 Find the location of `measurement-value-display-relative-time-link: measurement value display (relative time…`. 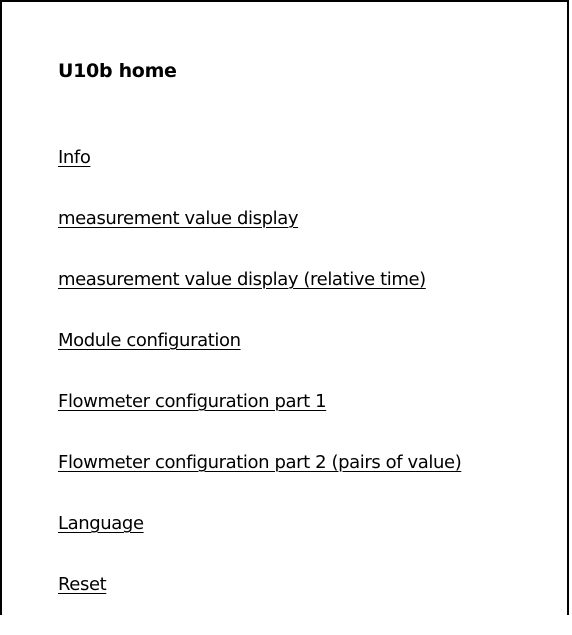

measurement-value-display-relative-time-link: measurement value display (relative time… is located at coordinates (242, 279).